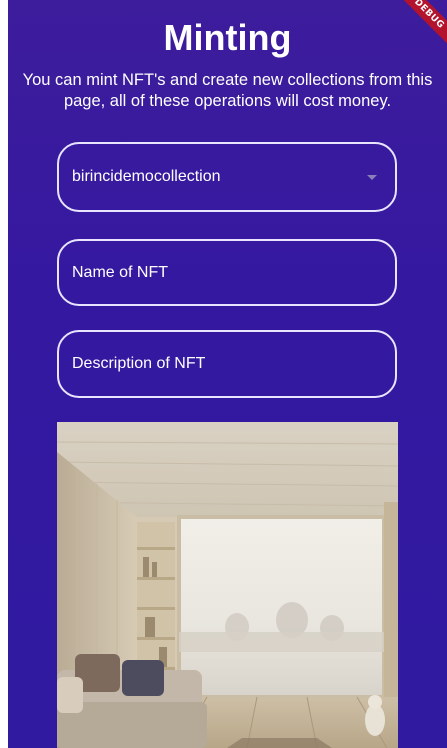  I want to click on caret-down-icon, so click(372, 177).